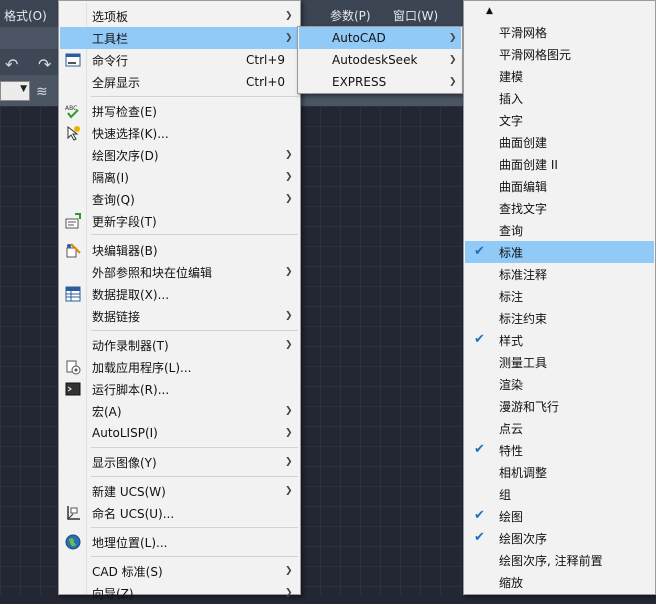 This screenshot has width=656, height=604. What do you see at coordinates (559, 54) in the screenshot?
I see `toolbar-toggle-item: 平滑网格图元` at bounding box center [559, 54].